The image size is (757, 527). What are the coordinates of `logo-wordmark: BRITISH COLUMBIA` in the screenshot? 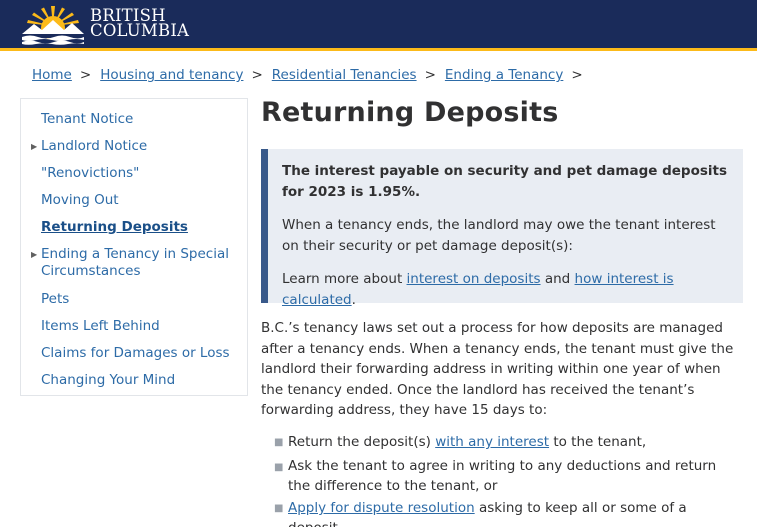 It's located at (140, 23).